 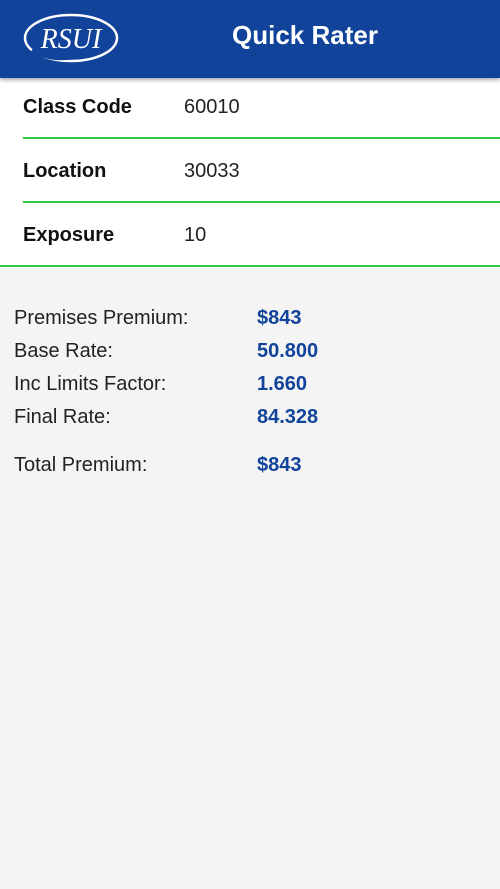 What do you see at coordinates (250, 384) in the screenshot?
I see `inc-limits-factor-row: Inc Limits Factor: 1.660` at bounding box center [250, 384].